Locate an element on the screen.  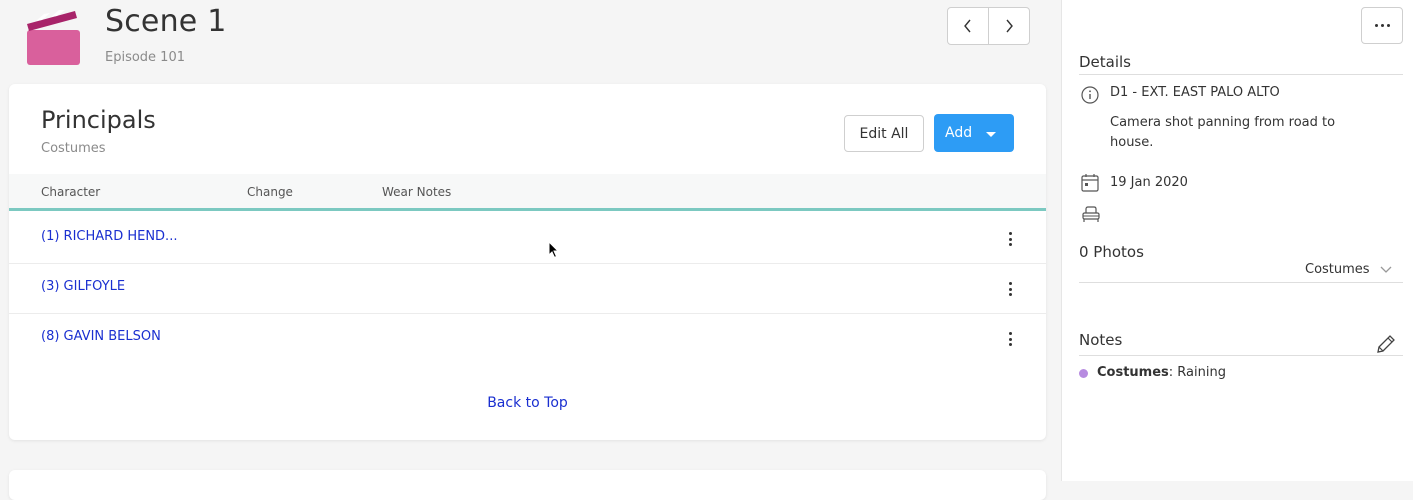
back-to-top-link: Back to Top is located at coordinates (527, 403).